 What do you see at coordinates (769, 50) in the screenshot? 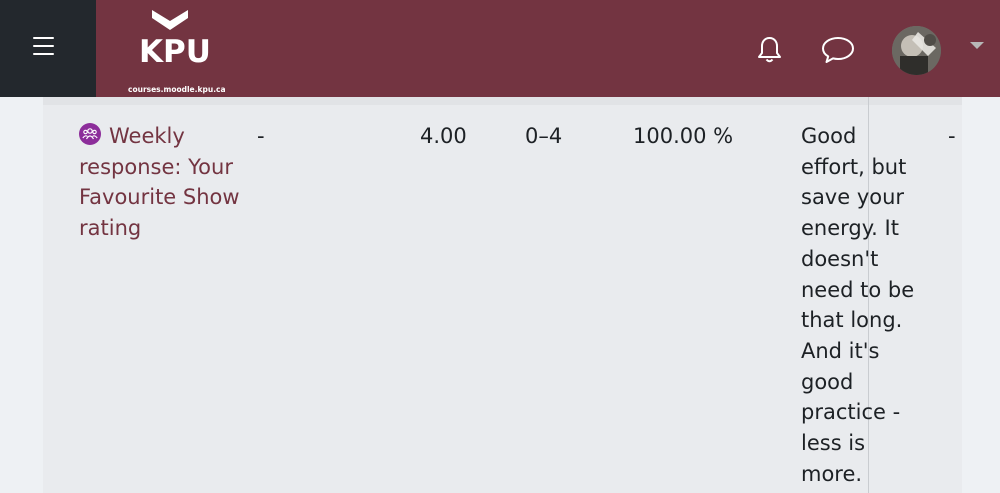
I see `bell-icon` at bounding box center [769, 50].